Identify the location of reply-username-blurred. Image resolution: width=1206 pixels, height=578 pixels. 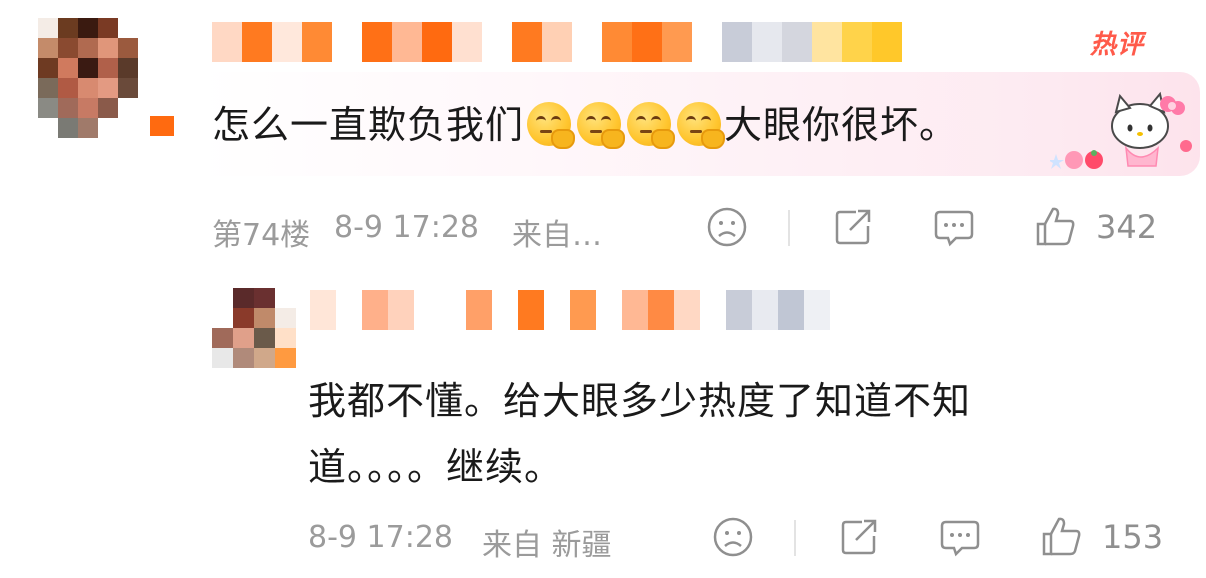
(570, 310).